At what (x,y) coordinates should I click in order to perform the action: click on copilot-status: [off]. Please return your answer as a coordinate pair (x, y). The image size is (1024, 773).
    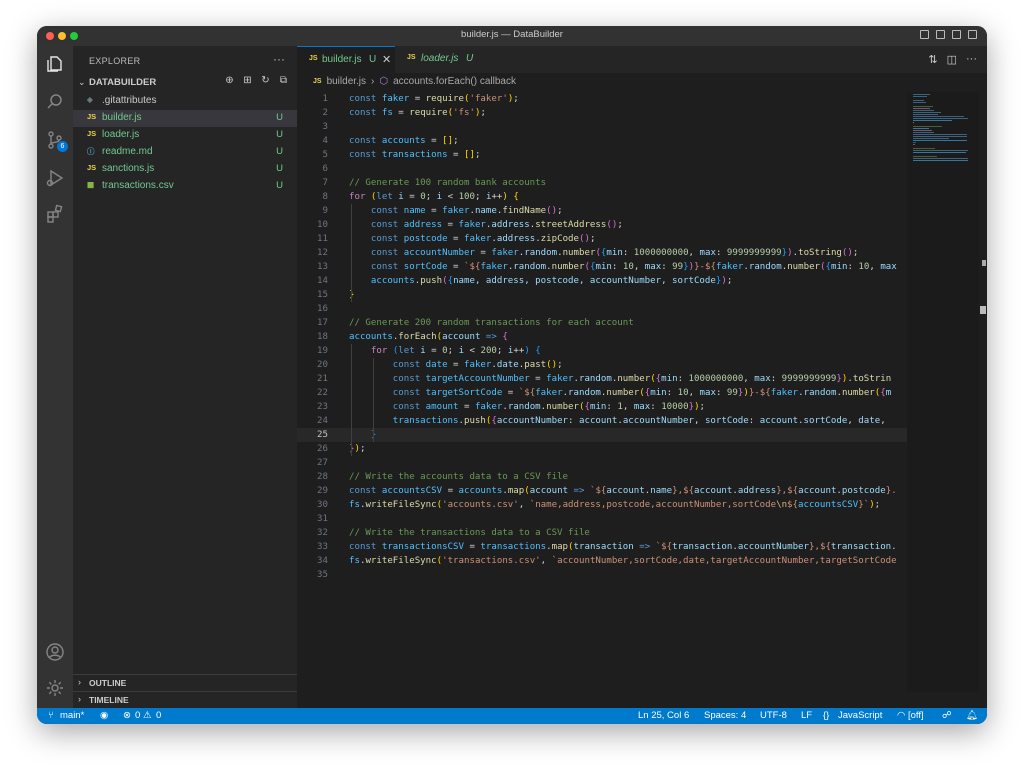
    Looking at the image, I should click on (916, 715).